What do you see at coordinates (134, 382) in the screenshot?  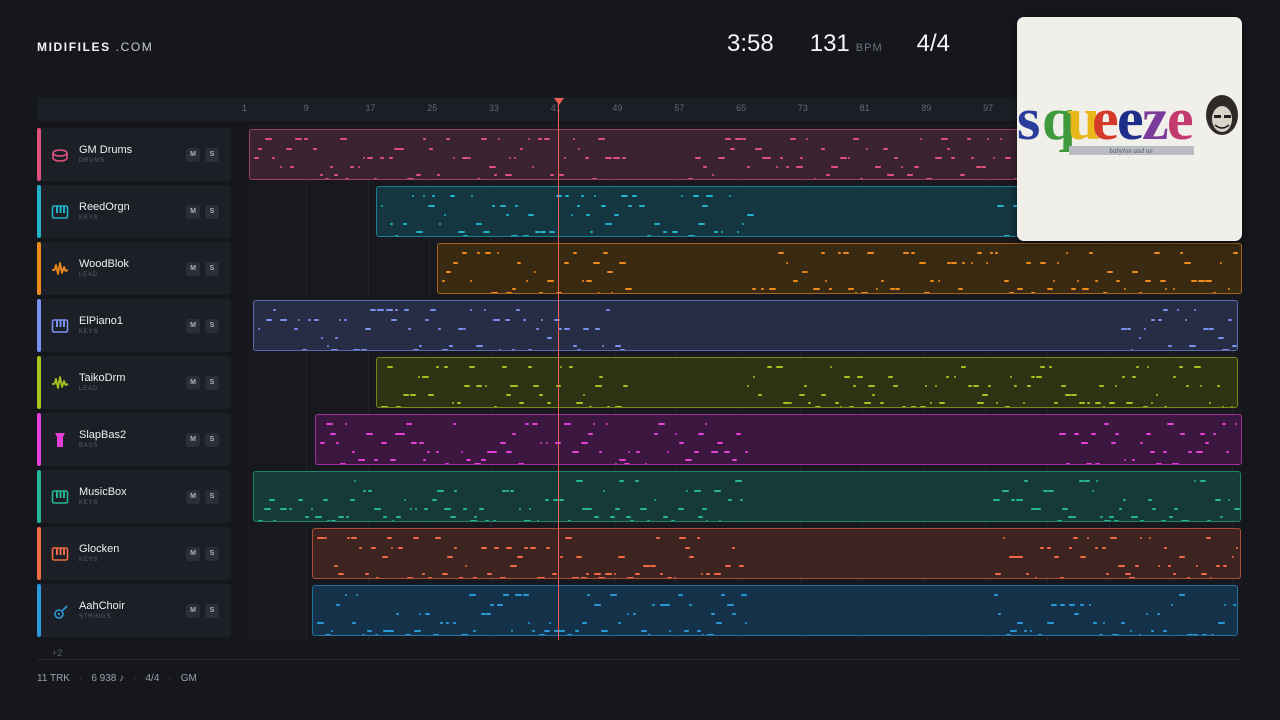 I see `track-header: TaikoDrm LEAD M S` at bounding box center [134, 382].